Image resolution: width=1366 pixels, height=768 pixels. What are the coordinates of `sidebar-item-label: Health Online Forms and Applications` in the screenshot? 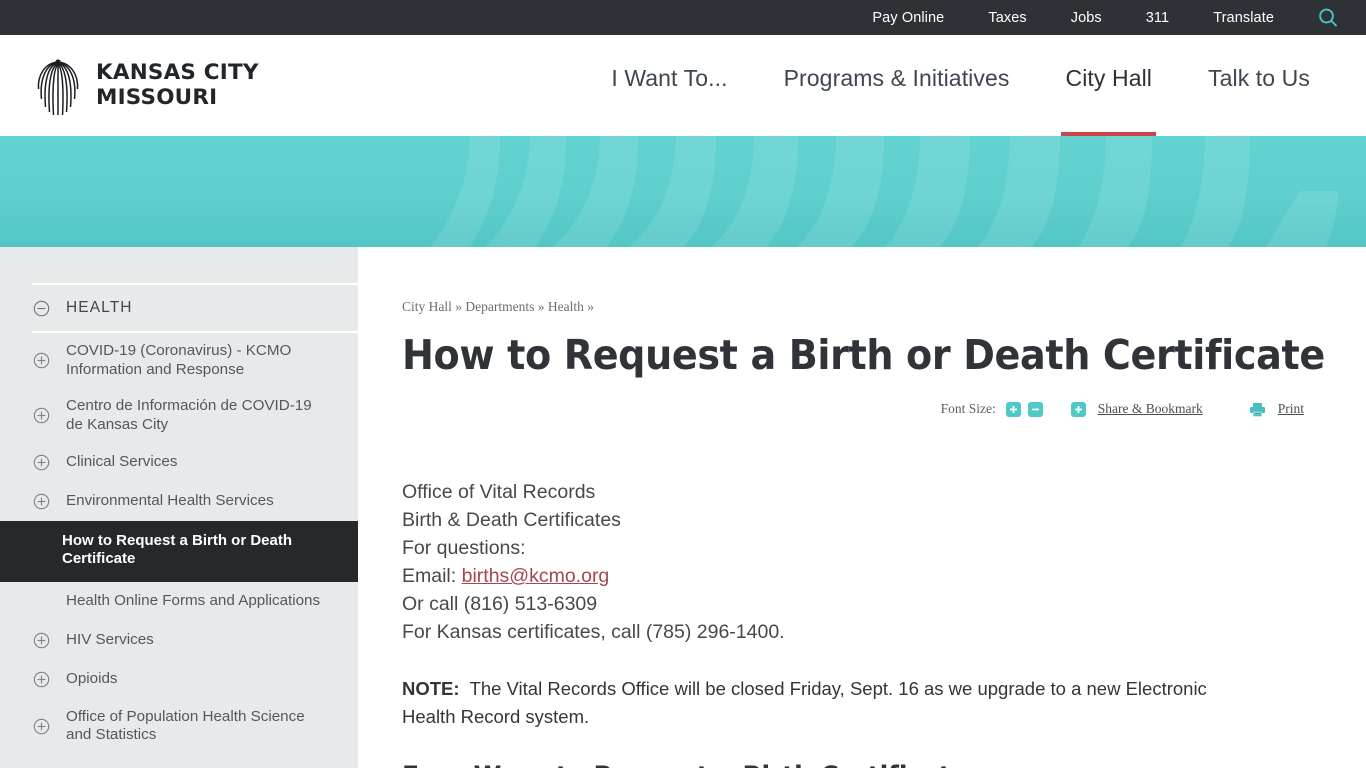 It's located at (193, 600).